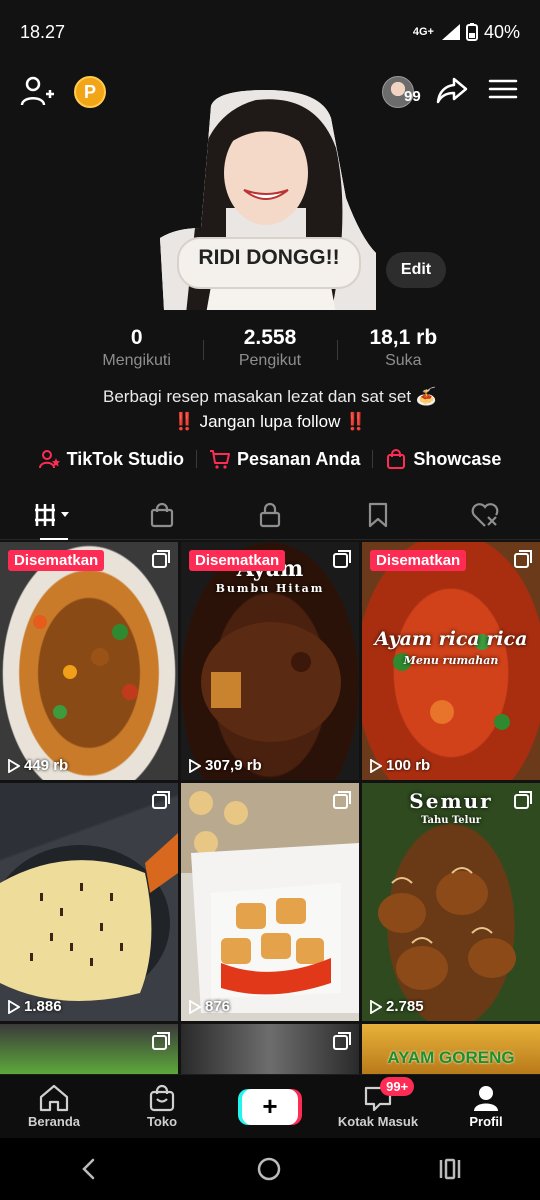  What do you see at coordinates (378, 1106) in the screenshot?
I see `nav-inbox: Kotak Masuk 99+` at bounding box center [378, 1106].